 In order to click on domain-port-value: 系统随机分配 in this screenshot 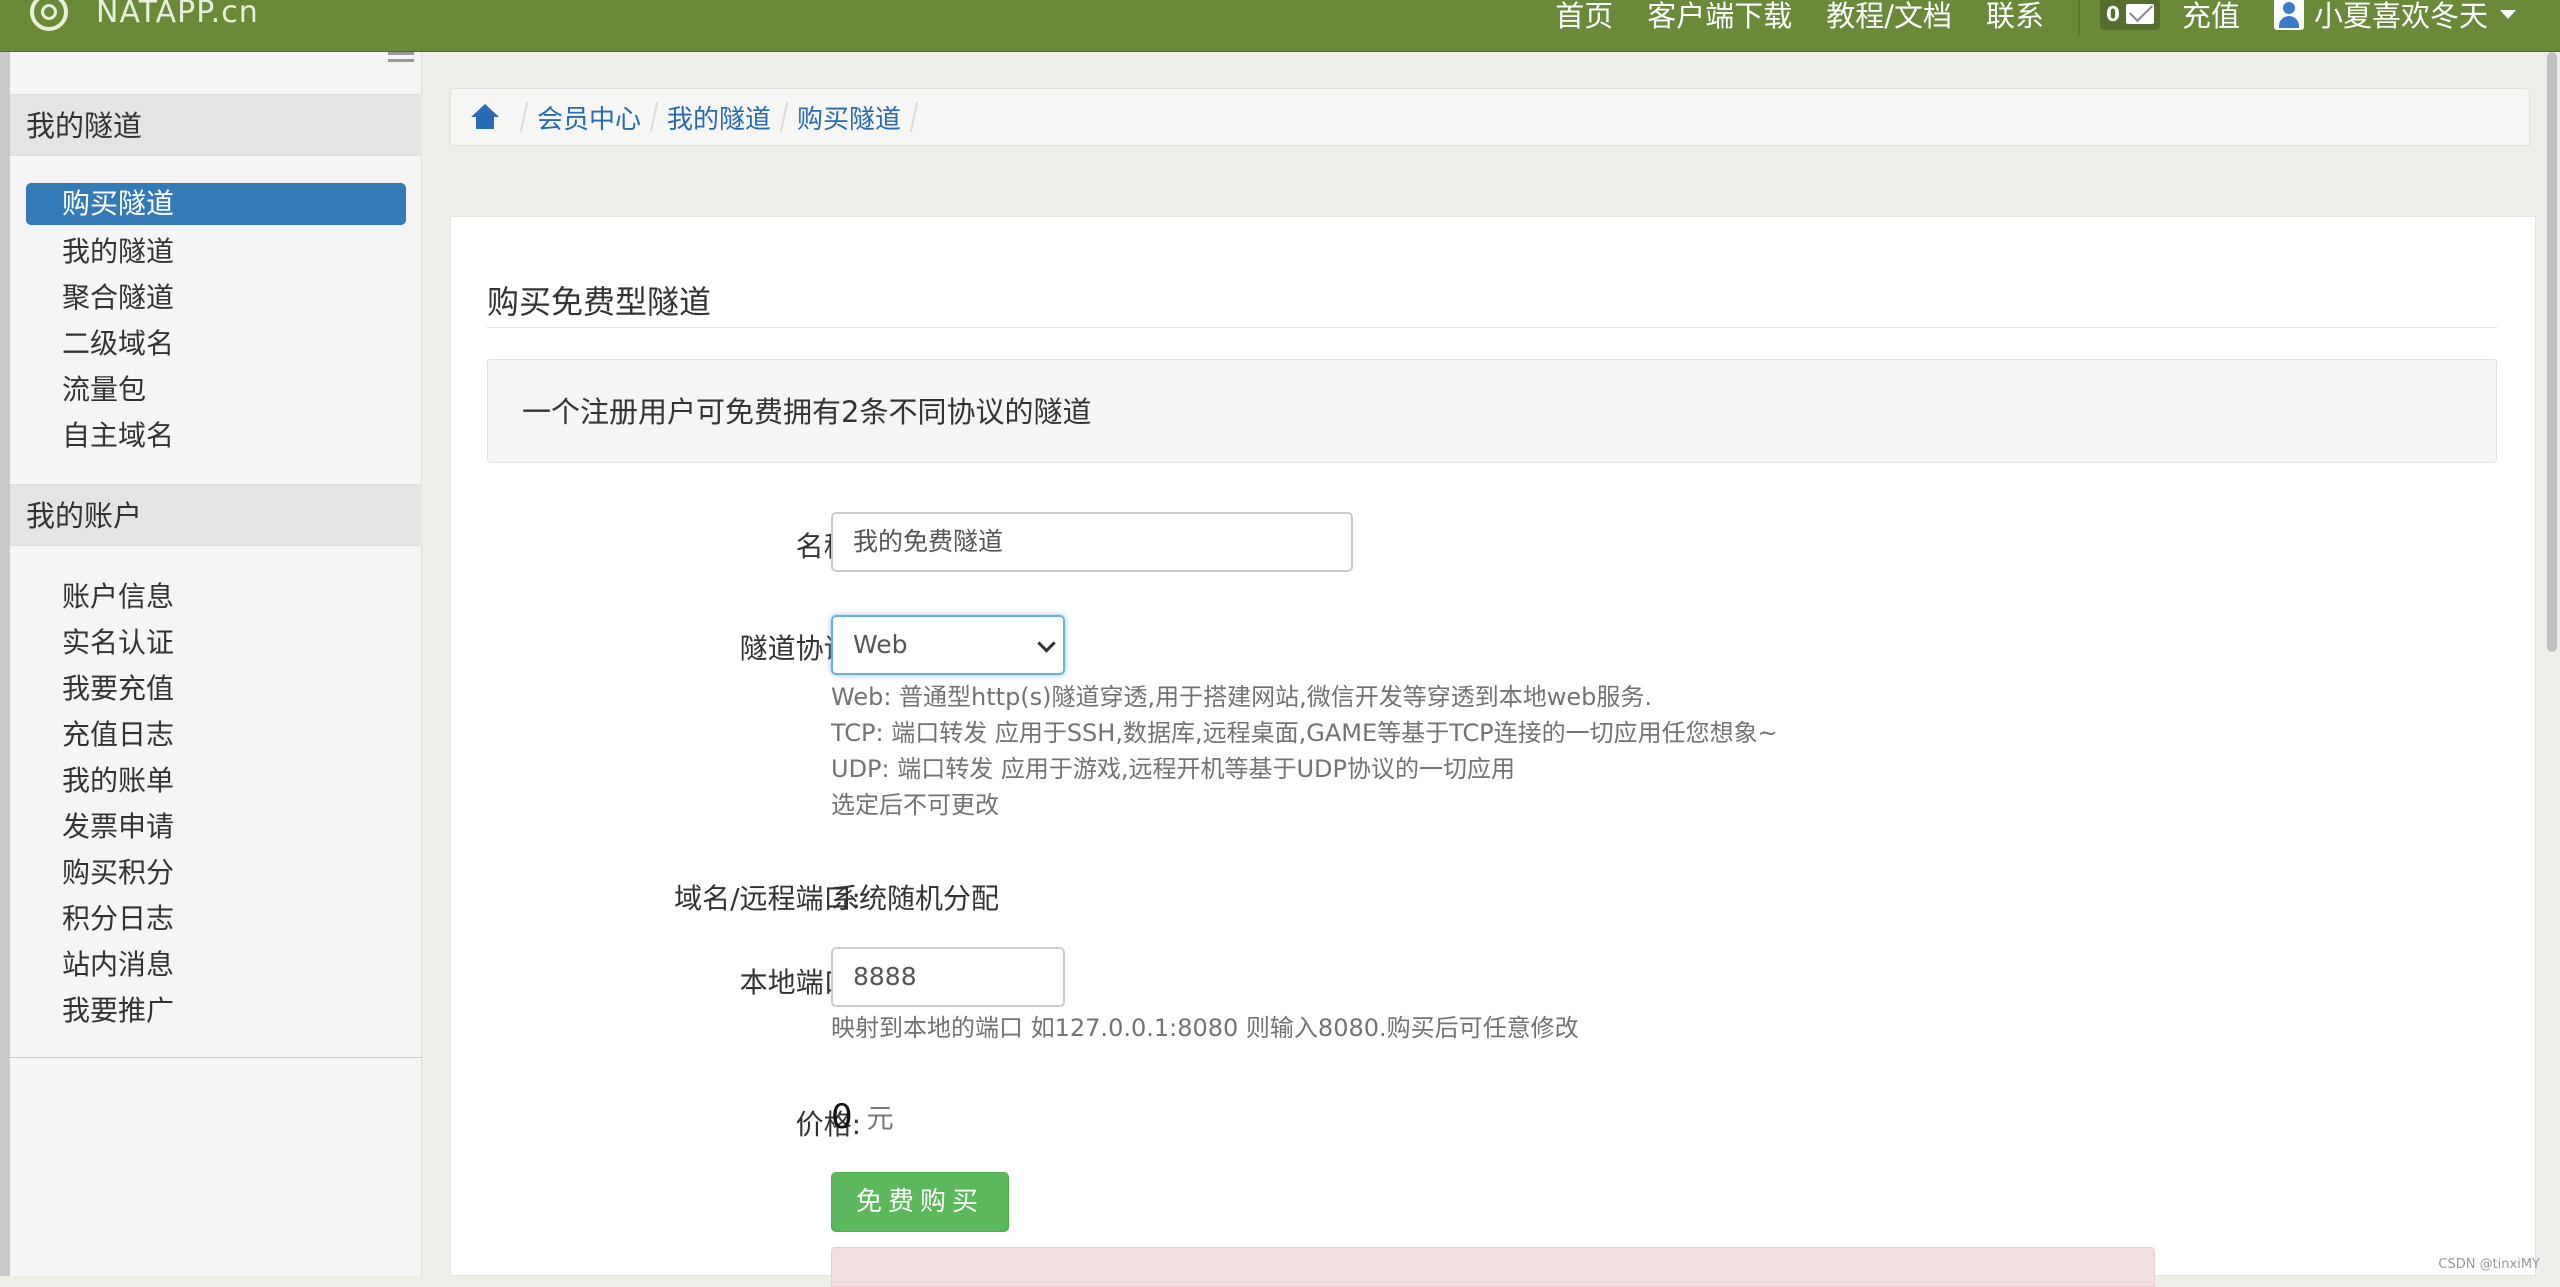, I will do `click(915, 898)`.